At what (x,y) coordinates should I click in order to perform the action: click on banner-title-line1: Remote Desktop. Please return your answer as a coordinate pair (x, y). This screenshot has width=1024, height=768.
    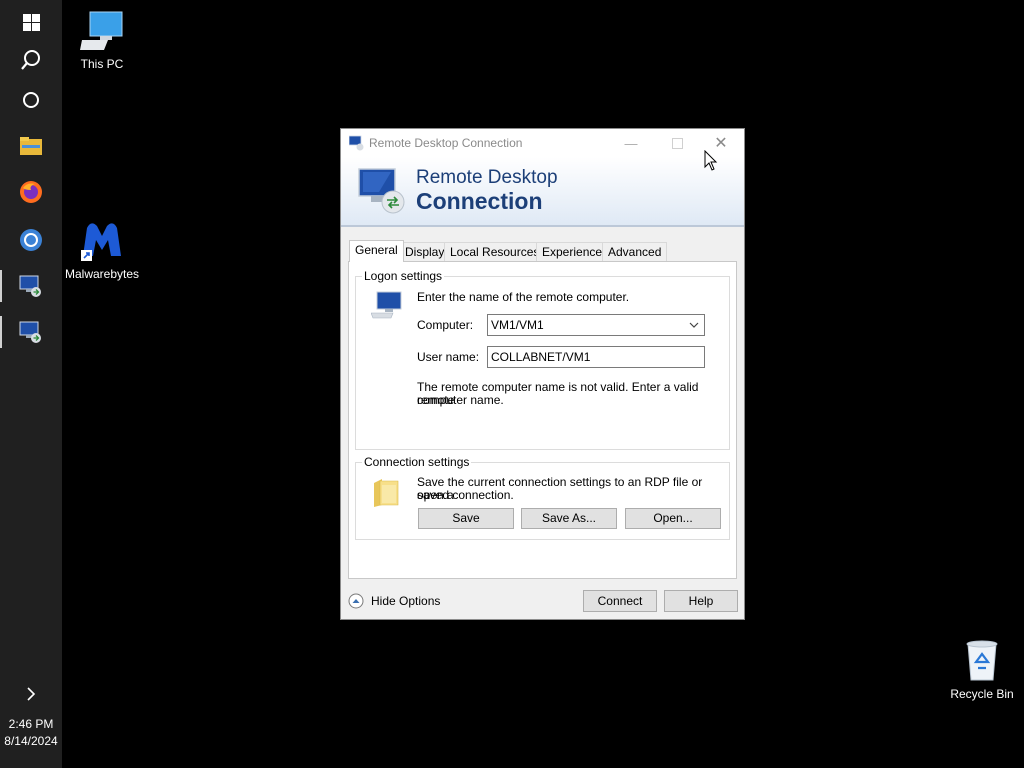
    Looking at the image, I should click on (487, 177).